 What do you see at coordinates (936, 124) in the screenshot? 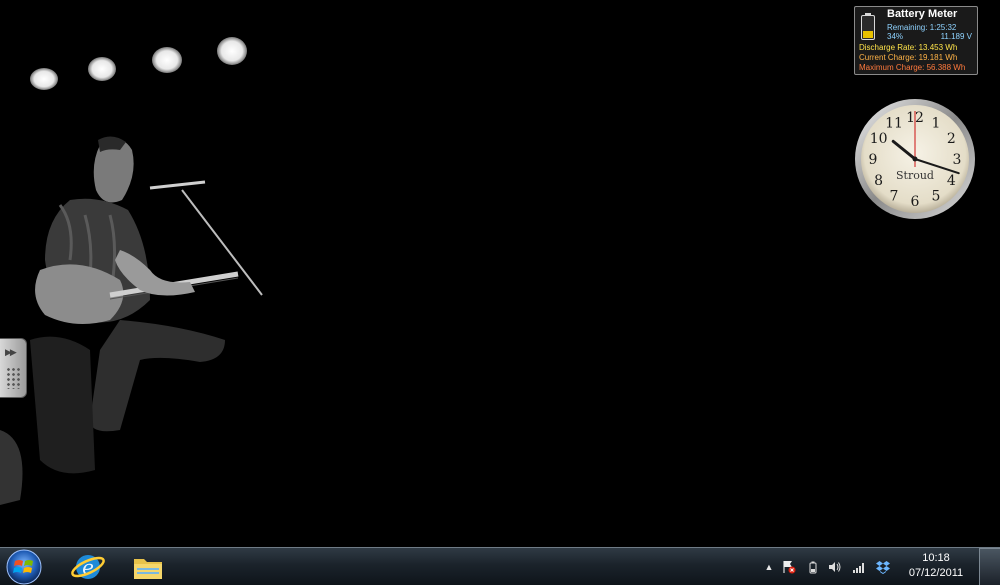
I see `clock-numeral: 1` at bounding box center [936, 124].